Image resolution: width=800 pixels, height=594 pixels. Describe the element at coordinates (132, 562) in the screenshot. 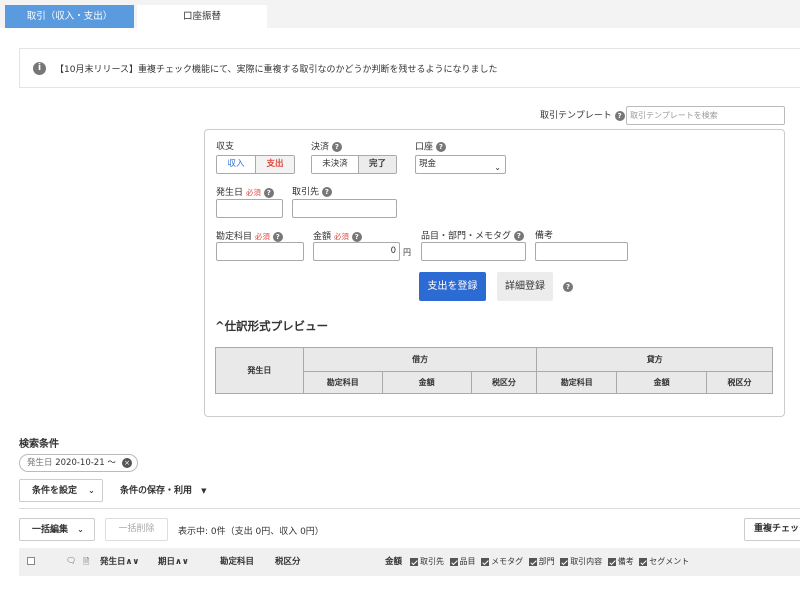

I see `sort-icon: ∧∨` at that location.